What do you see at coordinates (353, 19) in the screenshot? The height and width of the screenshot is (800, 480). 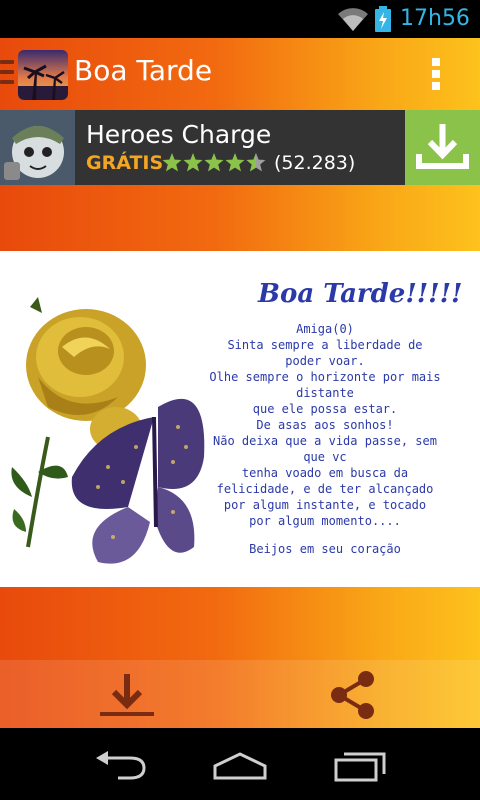 I see `wifi-icon` at bounding box center [353, 19].